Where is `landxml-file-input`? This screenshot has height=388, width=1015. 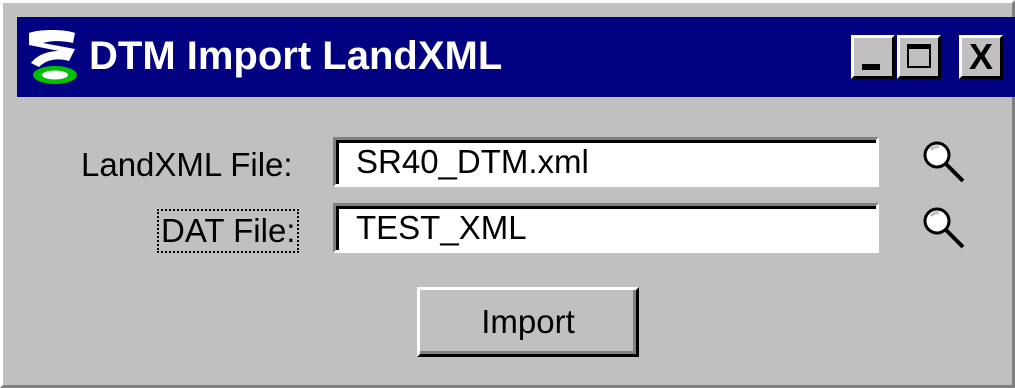 landxml-file-input is located at coordinates (606, 162).